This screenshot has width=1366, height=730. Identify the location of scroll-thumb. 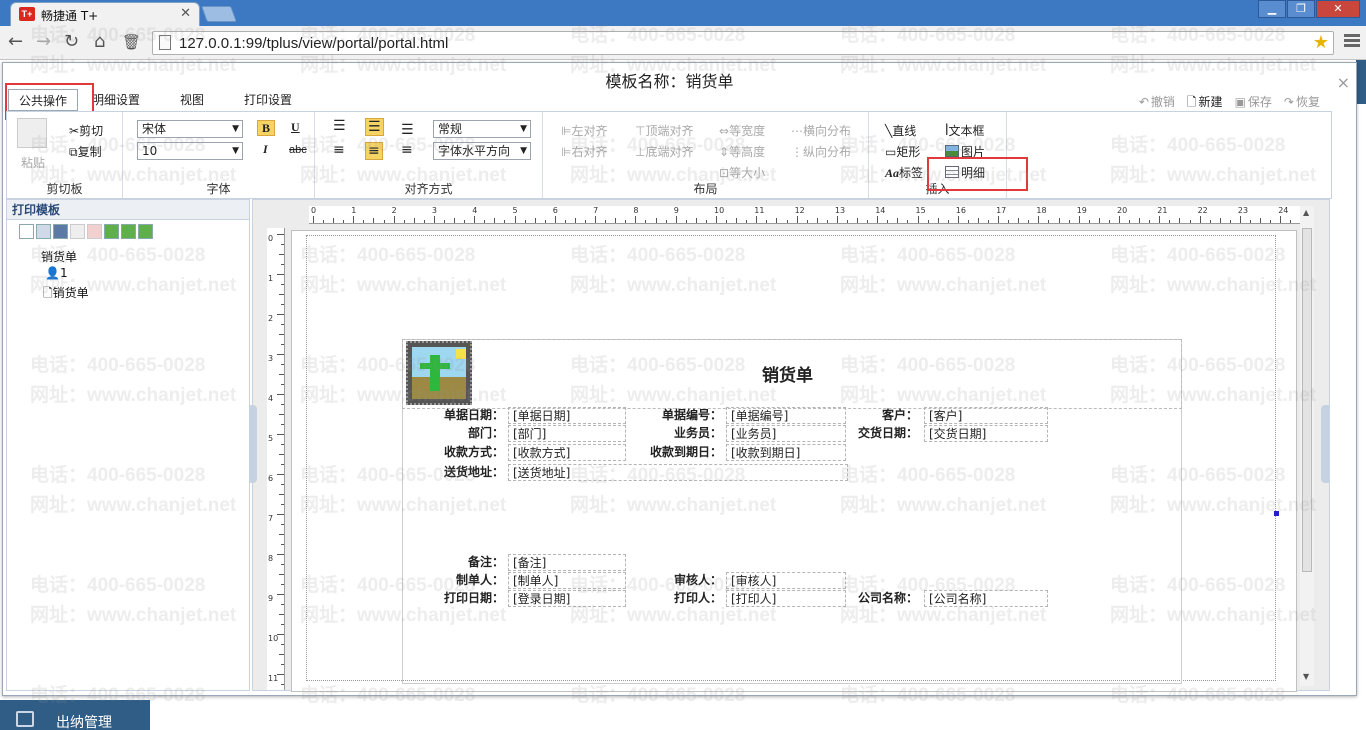
(1307, 400).